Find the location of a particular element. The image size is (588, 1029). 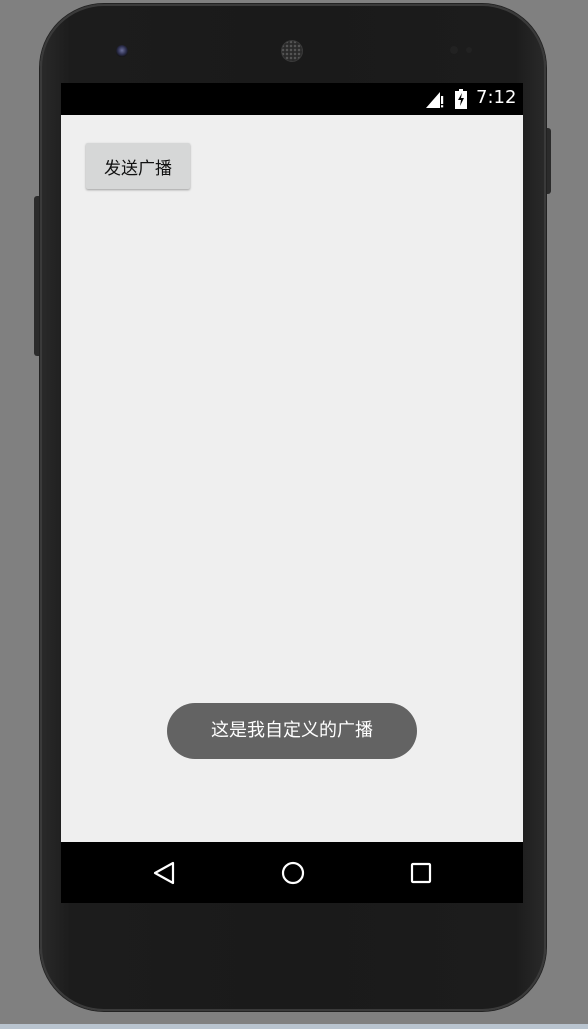

window-bottom-edge is located at coordinates (294, 1026).